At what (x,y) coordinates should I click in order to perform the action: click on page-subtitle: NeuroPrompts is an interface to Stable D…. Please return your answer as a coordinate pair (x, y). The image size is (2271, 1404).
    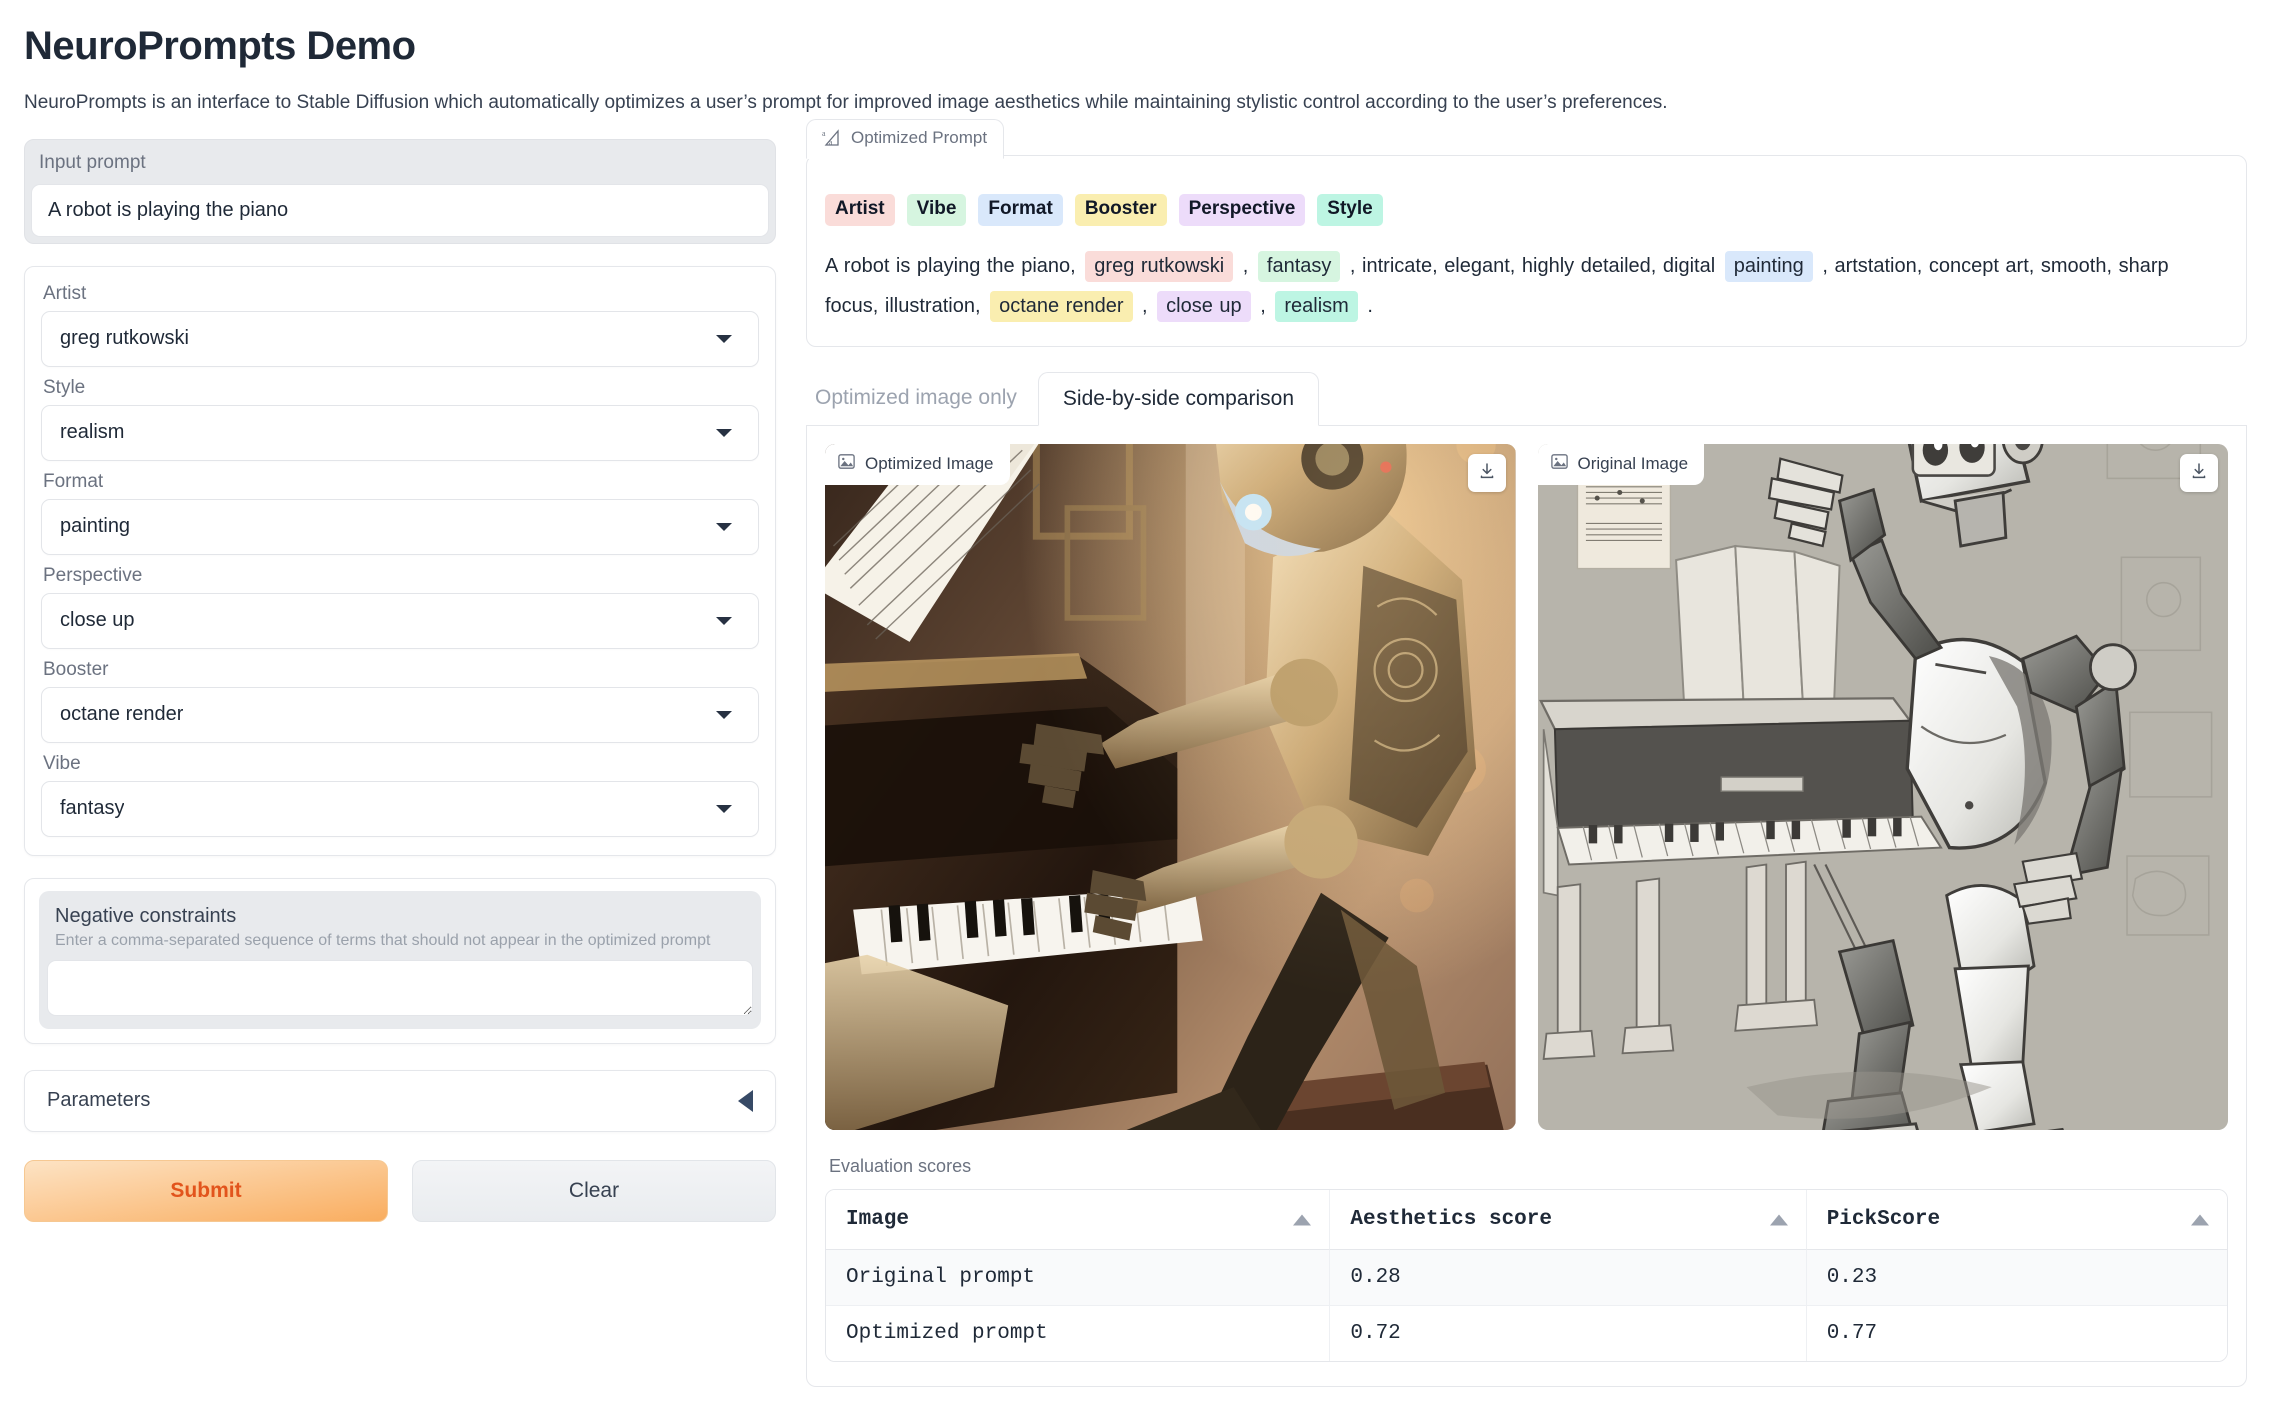
    Looking at the image, I should click on (846, 102).